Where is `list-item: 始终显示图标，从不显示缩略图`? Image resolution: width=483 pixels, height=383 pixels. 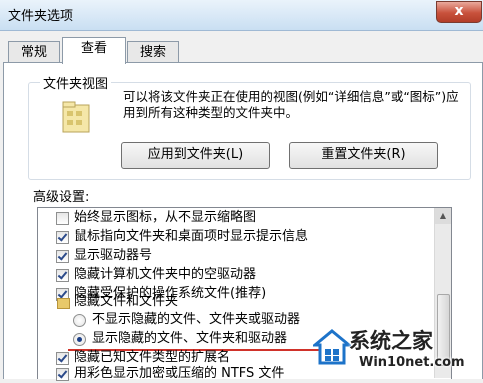 list-item: 始终显示图标，从不显示缩略图 is located at coordinates (165, 217).